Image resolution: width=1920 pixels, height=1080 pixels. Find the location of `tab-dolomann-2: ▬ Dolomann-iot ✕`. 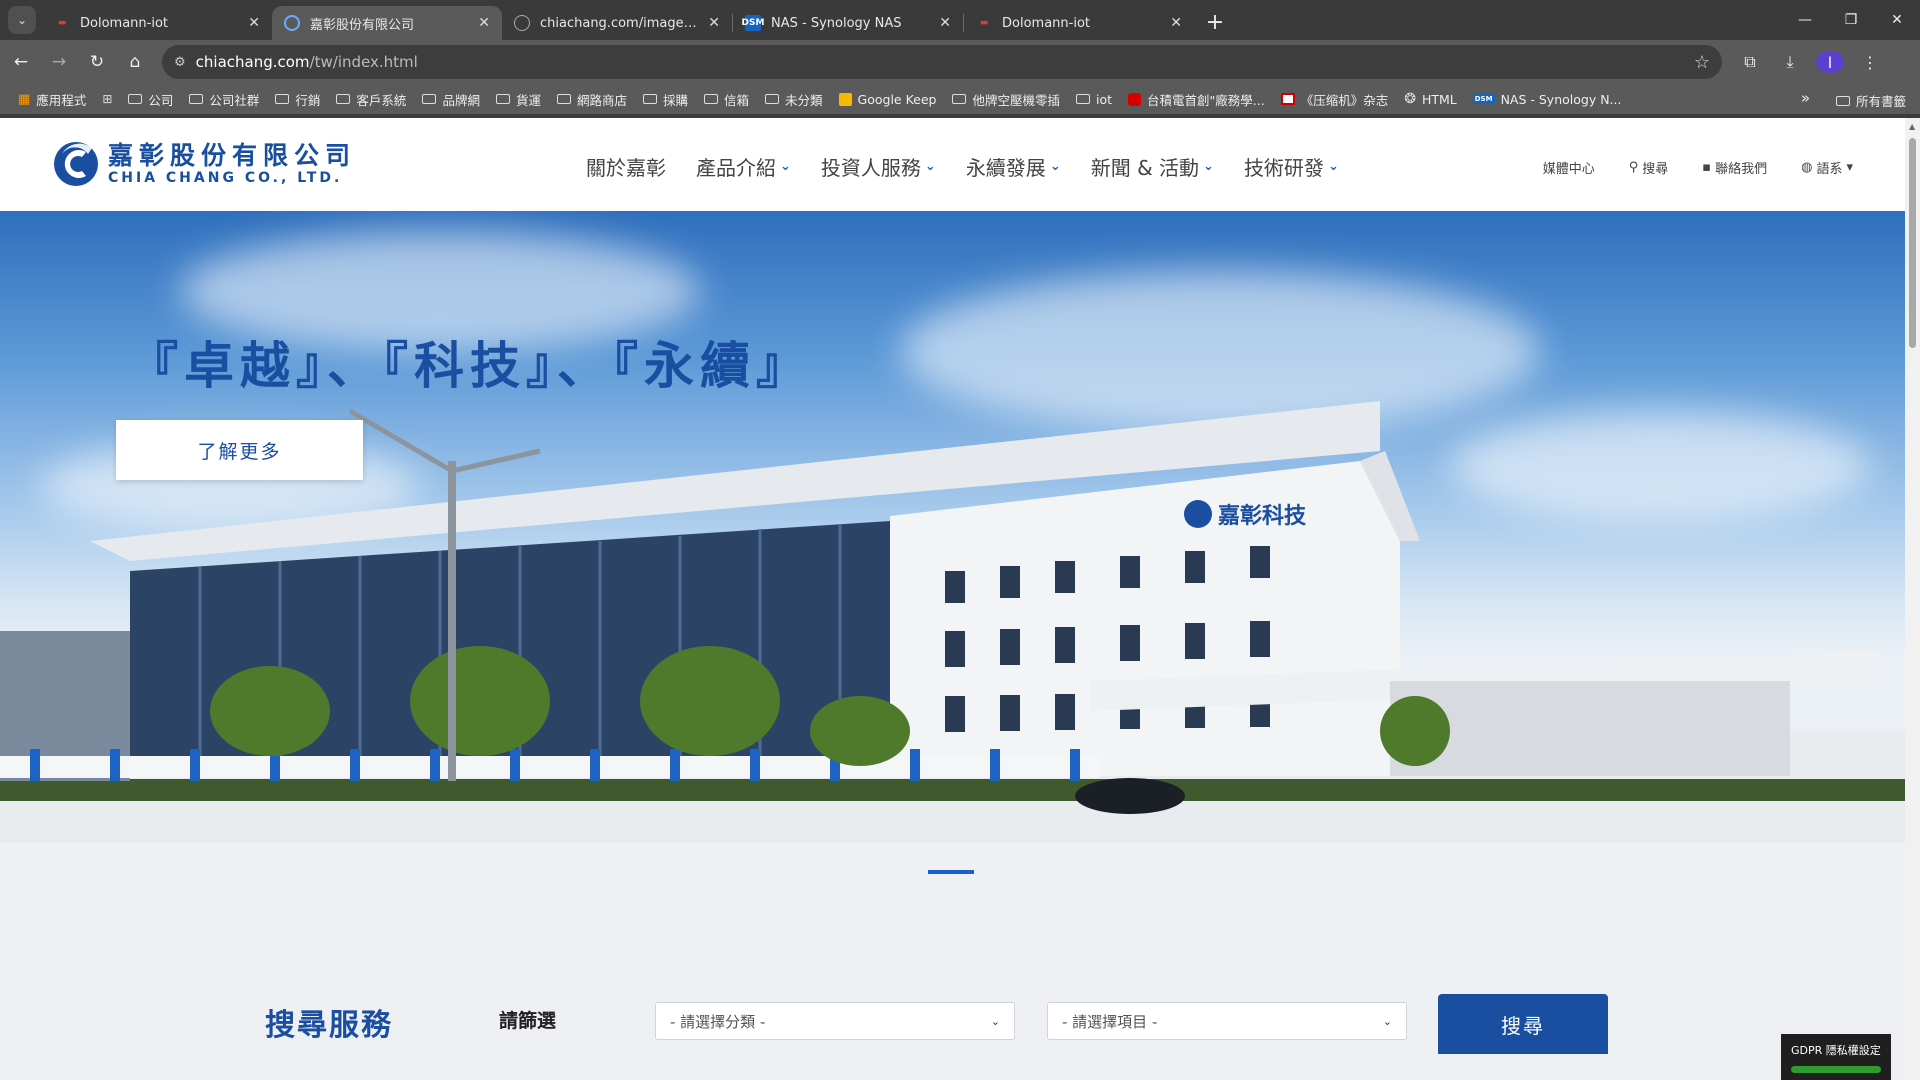

tab-dolomann-2: ▬ Dolomann-iot ✕ is located at coordinates (1079, 23).